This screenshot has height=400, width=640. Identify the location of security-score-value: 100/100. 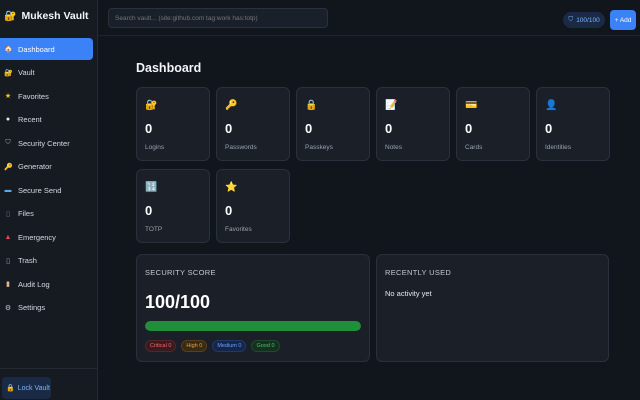
(178, 302).